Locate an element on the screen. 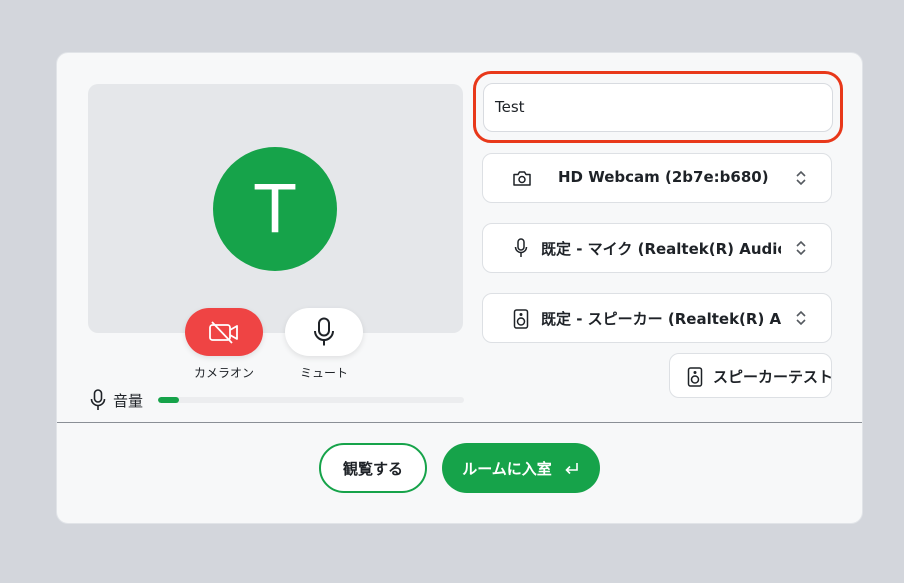  camera-select: HD Webcam (2b7e:b680) is located at coordinates (657, 178).